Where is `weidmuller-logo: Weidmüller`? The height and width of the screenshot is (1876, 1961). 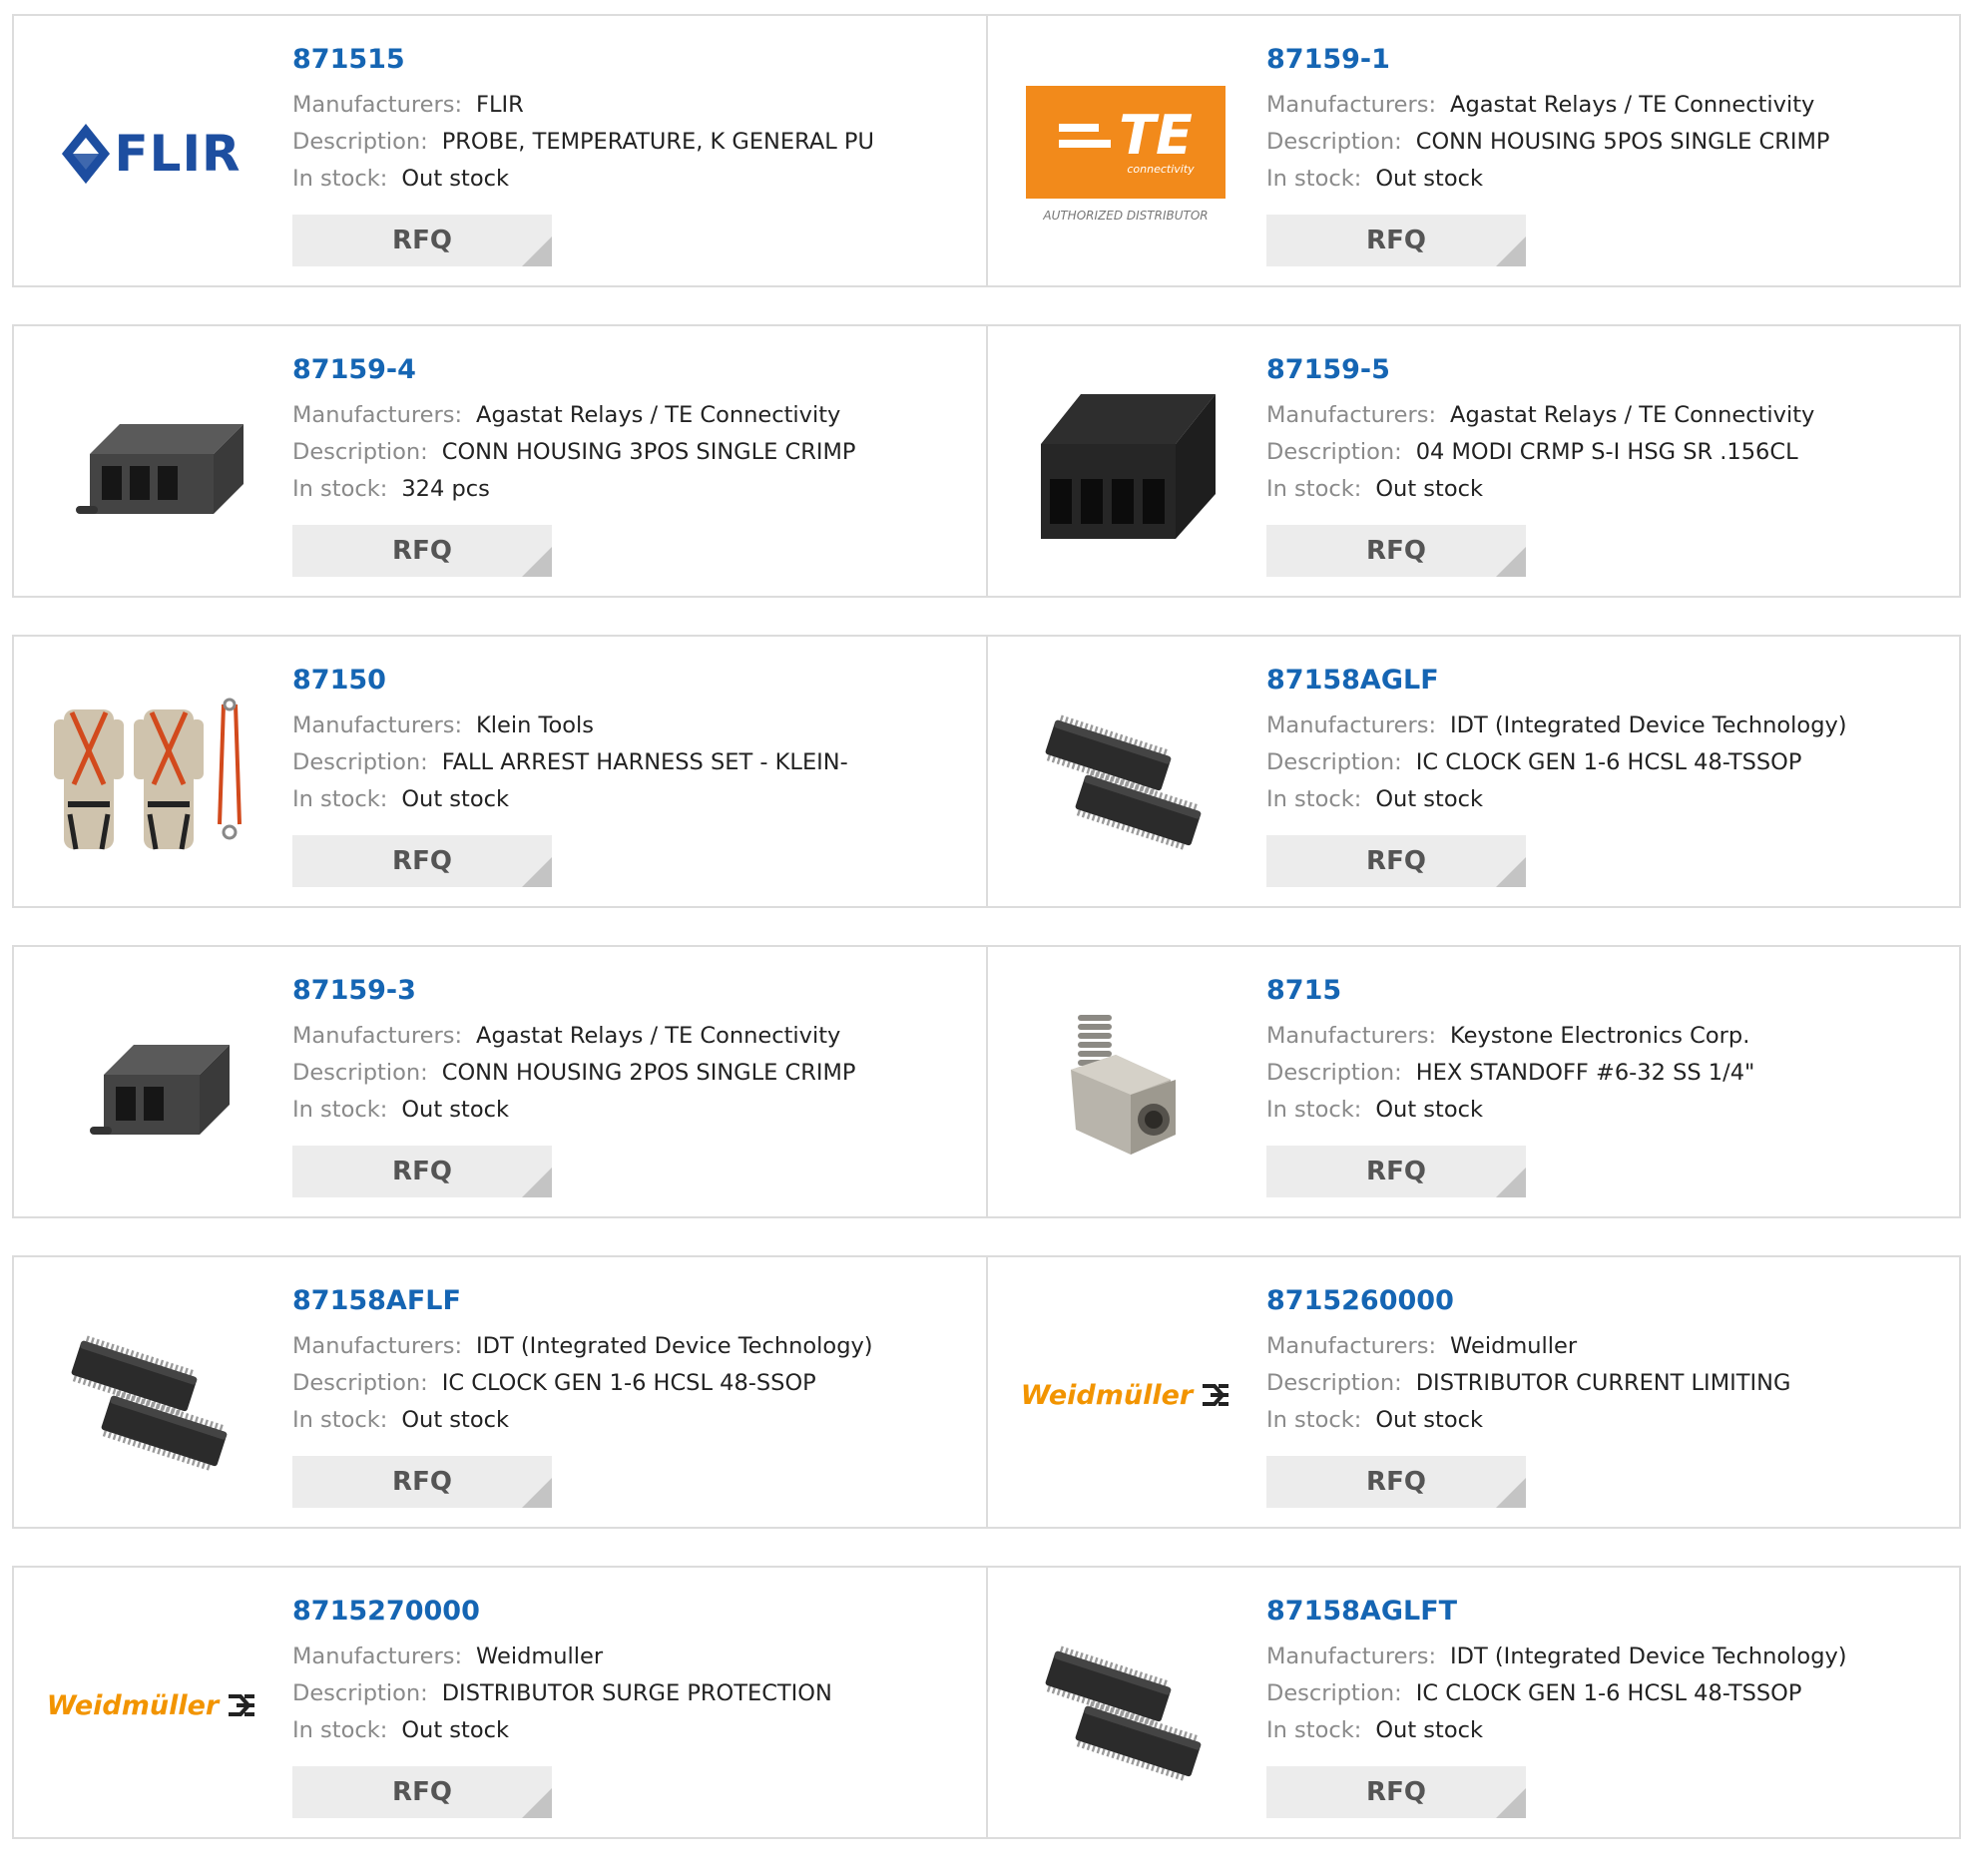 weidmuller-logo: Weidmüller is located at coordinates (1125, 1395).